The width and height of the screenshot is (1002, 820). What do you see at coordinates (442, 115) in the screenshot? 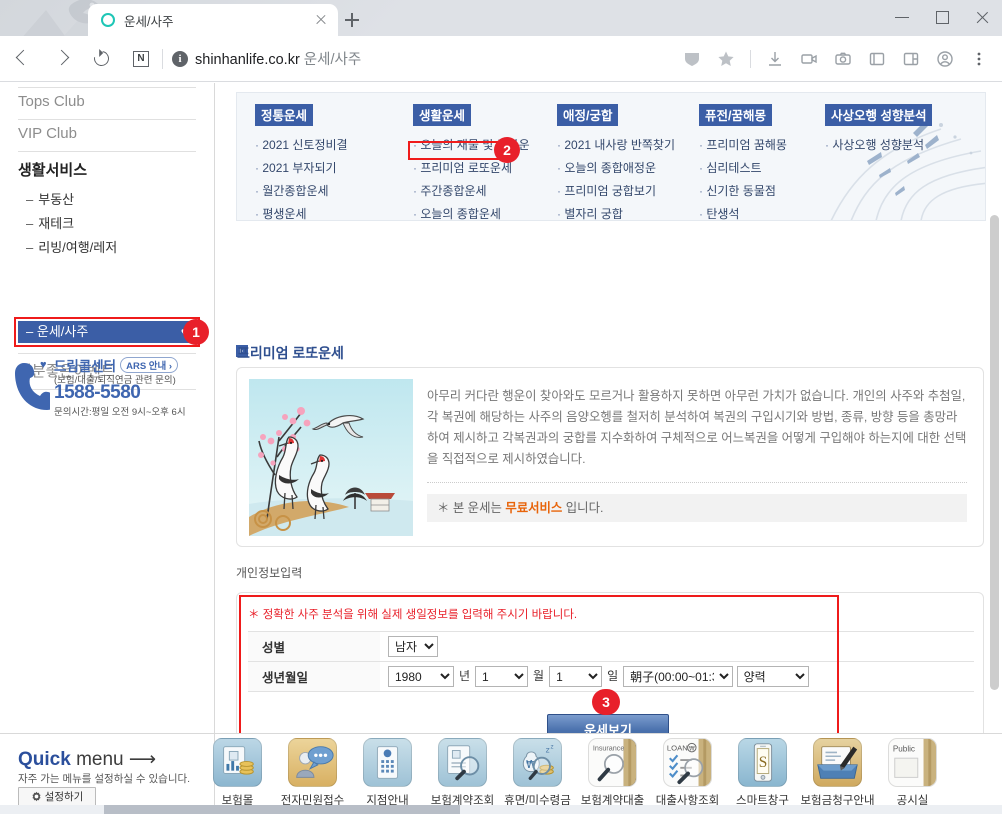
I see `menu-column-header: 생활운세` at bounding box center [442, 115].